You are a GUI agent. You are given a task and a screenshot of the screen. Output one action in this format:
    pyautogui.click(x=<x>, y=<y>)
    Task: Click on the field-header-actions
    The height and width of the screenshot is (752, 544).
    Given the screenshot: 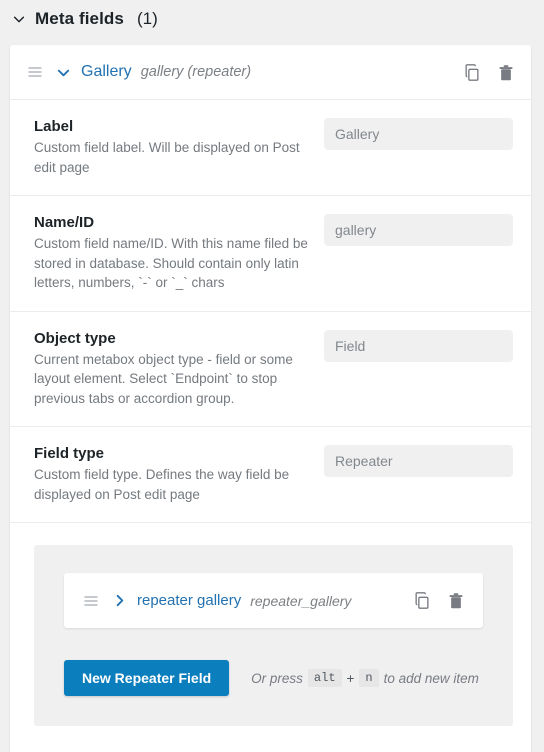 What is the action you would take?
    pyautogui.click(x=489, y=72)
    